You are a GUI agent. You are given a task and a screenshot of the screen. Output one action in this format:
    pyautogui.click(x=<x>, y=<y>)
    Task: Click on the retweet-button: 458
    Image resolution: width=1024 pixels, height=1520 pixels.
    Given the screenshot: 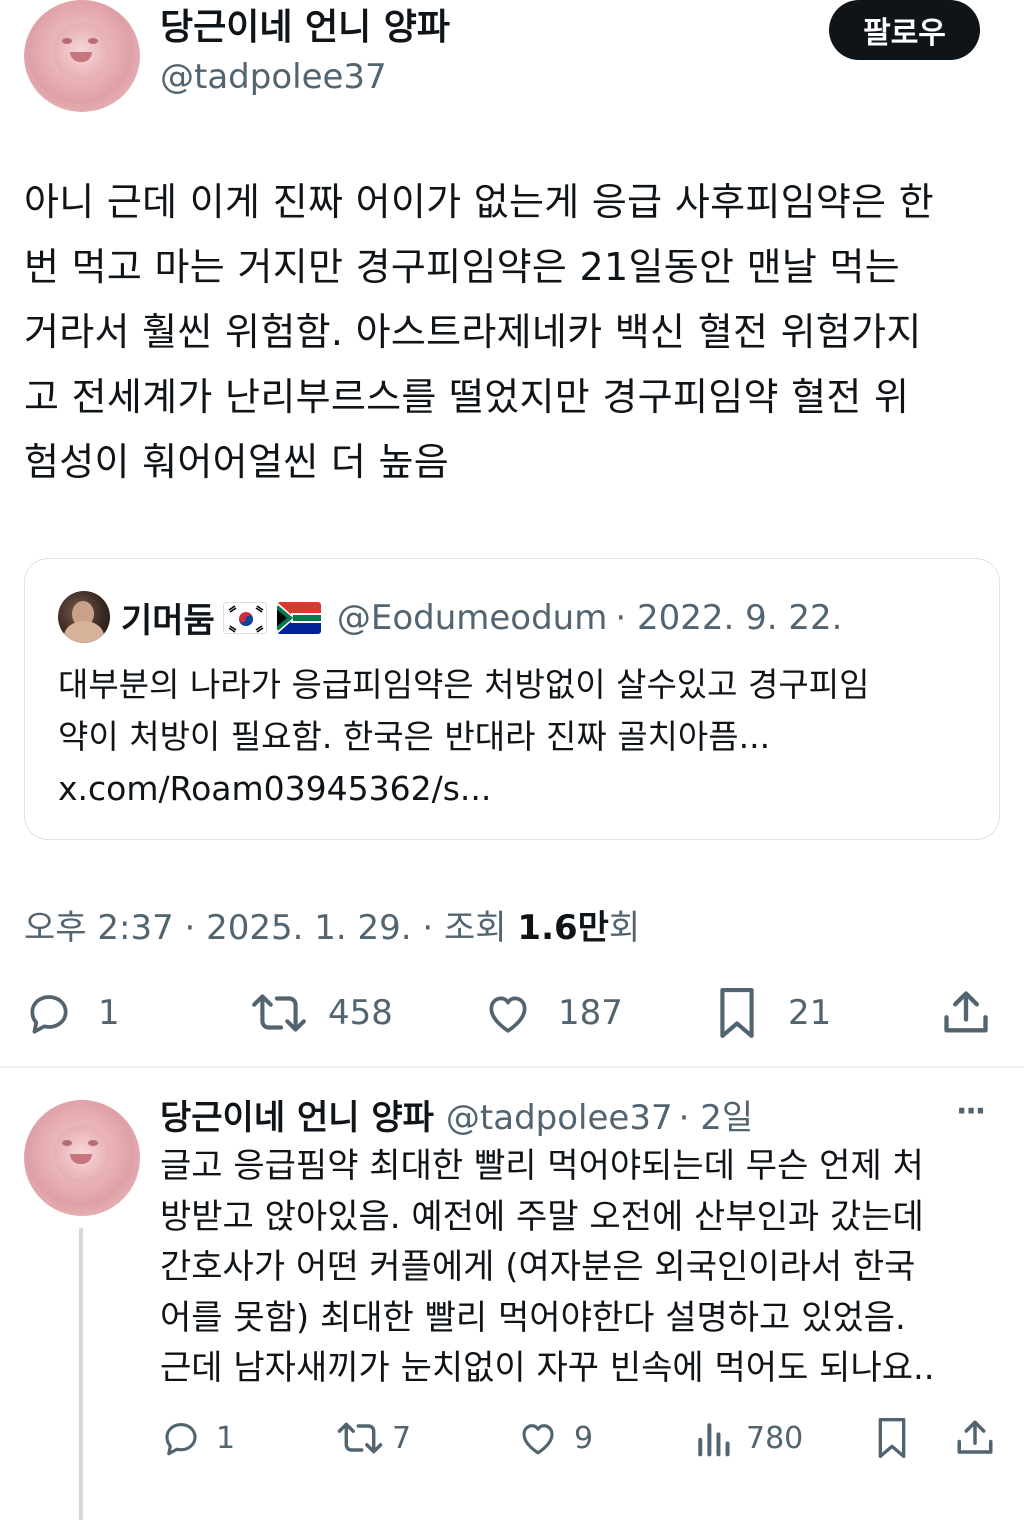 What is the action you would take?
    pyautogui.click(x=321, y=1013)
    